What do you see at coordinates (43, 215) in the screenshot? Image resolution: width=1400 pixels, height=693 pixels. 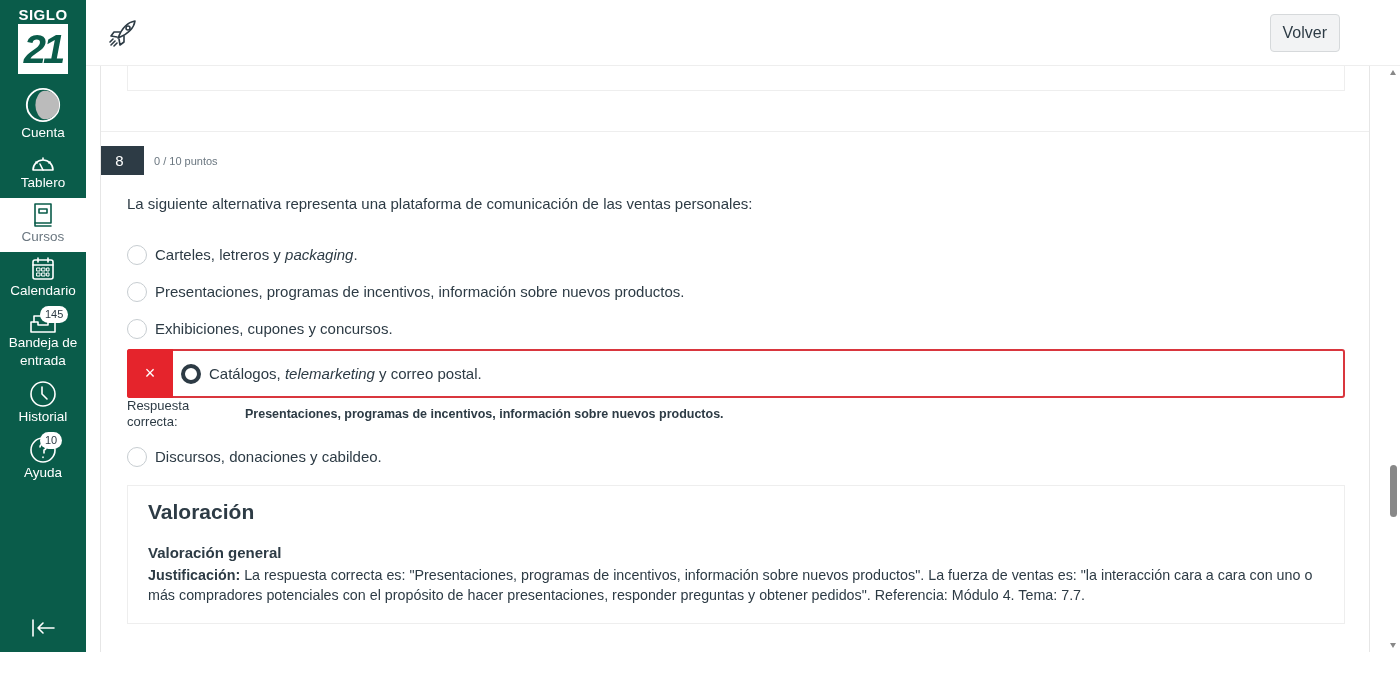 I see `book-icon` at bounding box center [43, 215].